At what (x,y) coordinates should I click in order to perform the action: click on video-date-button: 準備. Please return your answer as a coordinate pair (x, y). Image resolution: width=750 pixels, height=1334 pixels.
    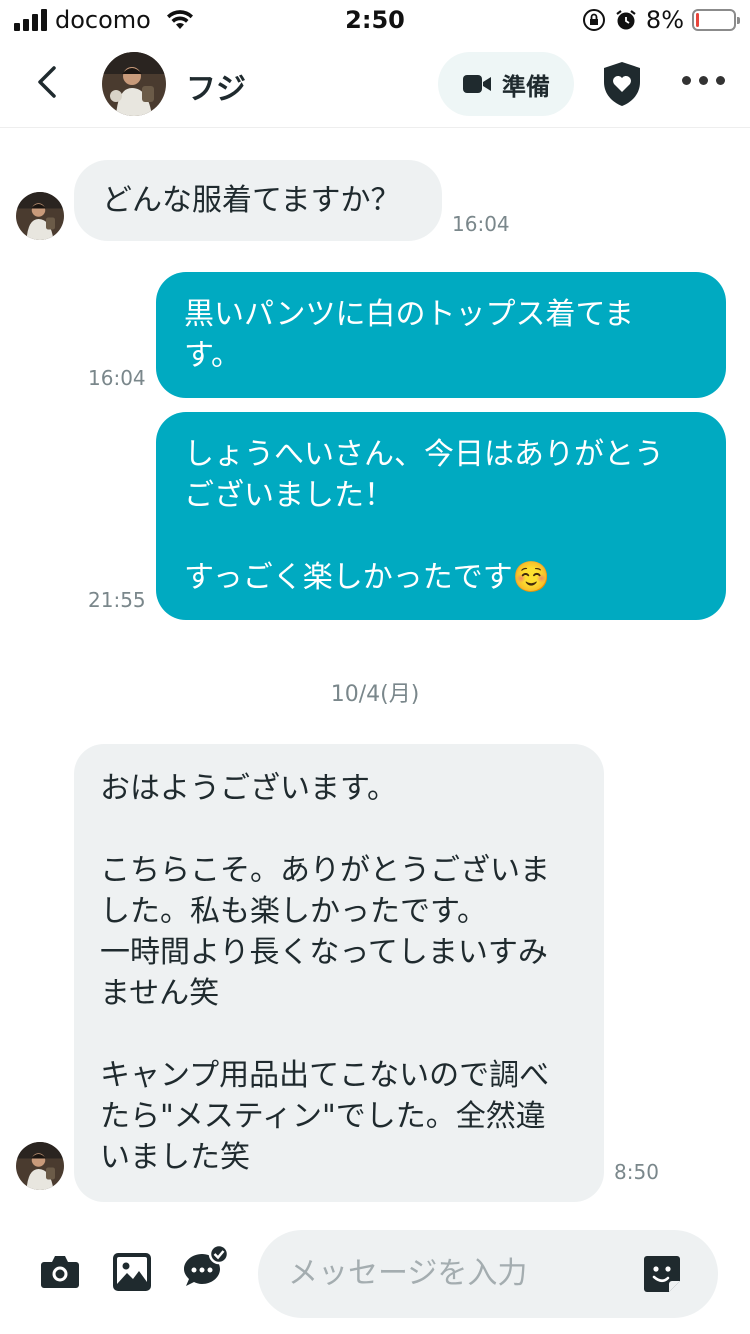
    Looking at the image, I should click on (506, 84).